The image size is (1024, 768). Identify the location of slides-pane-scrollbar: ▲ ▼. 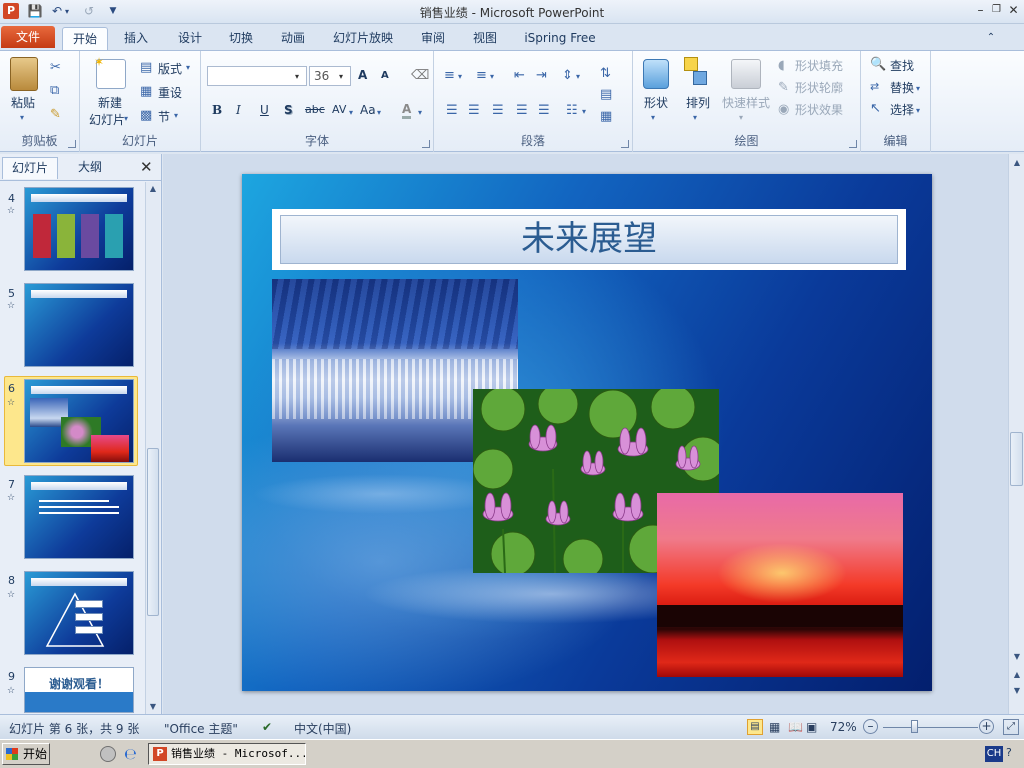
(152, 448).